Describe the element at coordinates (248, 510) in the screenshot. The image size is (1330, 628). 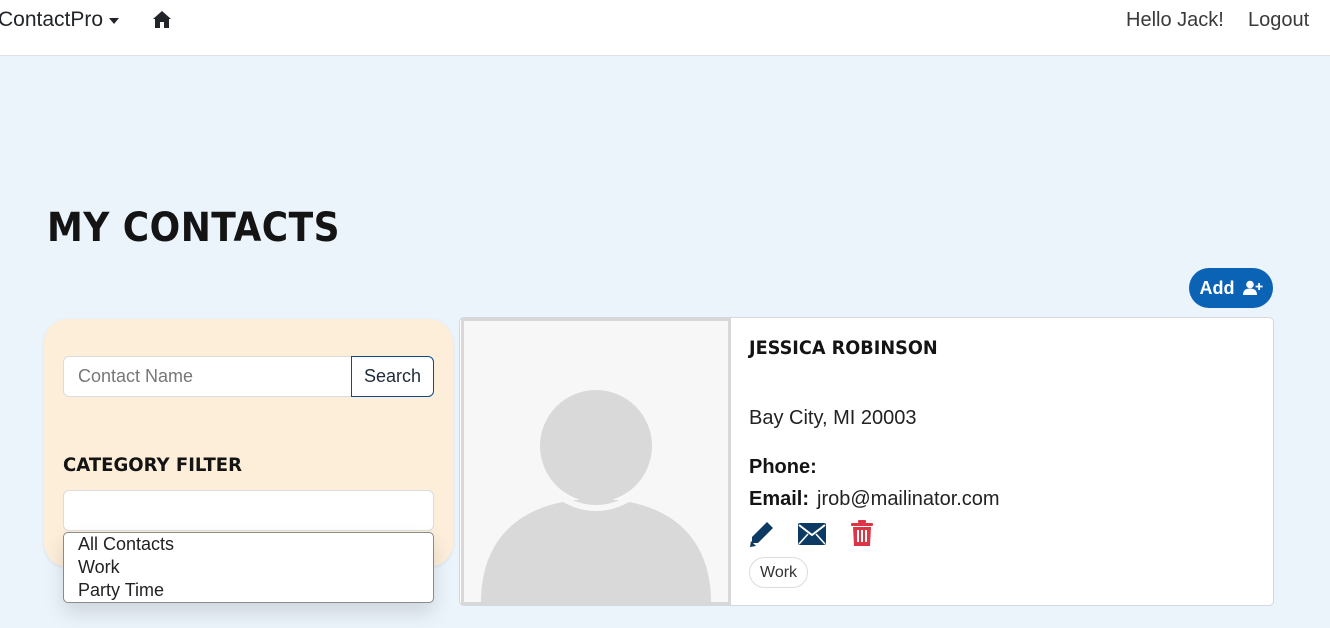
I see `category-select` at that location.